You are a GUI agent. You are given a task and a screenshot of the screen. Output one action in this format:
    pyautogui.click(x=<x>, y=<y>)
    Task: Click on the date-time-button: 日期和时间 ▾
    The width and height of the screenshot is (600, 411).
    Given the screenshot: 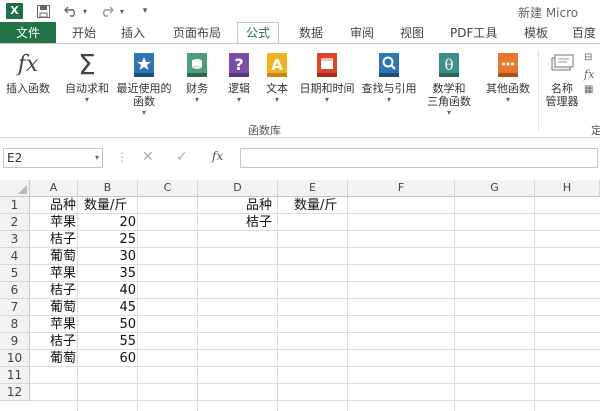 What is the action you would take?
    pyautogui.click(x=327, y=78)
    